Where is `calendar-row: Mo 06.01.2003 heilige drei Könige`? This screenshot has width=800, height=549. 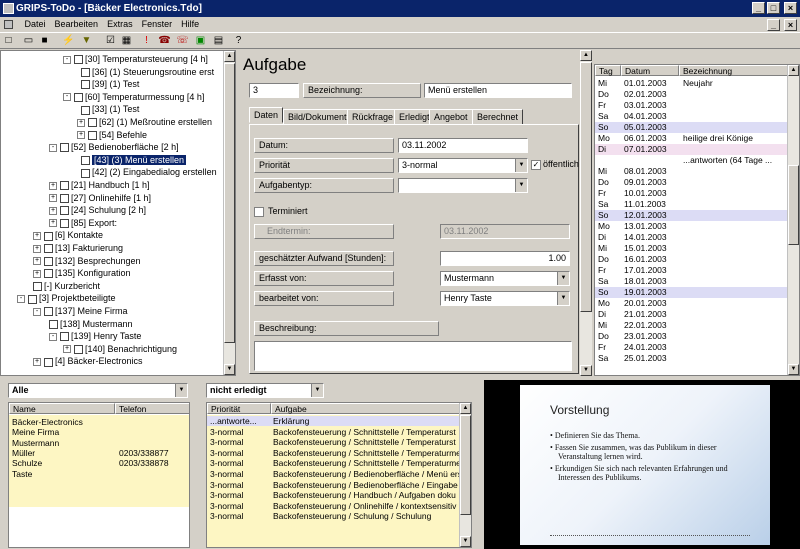 calendar-row: Mo 06.01.2003 heilige drei Könige is located at coordinates (692, 138).